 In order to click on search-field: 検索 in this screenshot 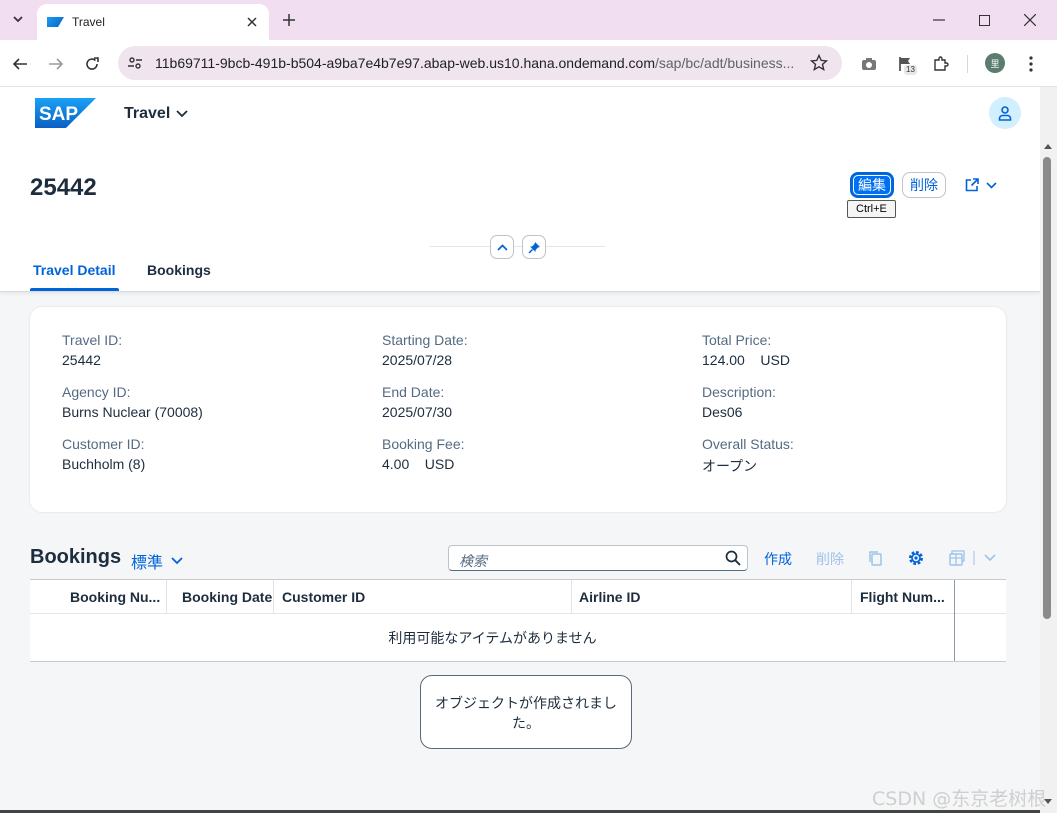, I will do `click(598, 558)`.